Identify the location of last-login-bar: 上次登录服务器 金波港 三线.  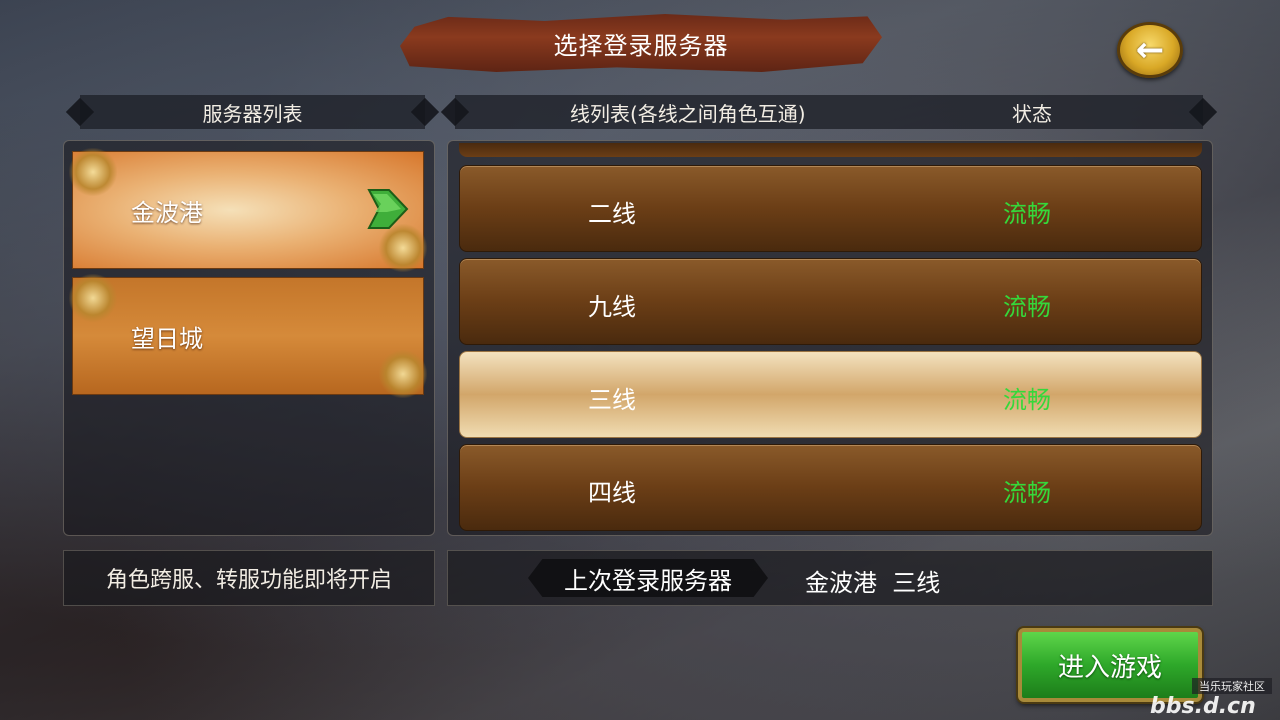
(830, 578).